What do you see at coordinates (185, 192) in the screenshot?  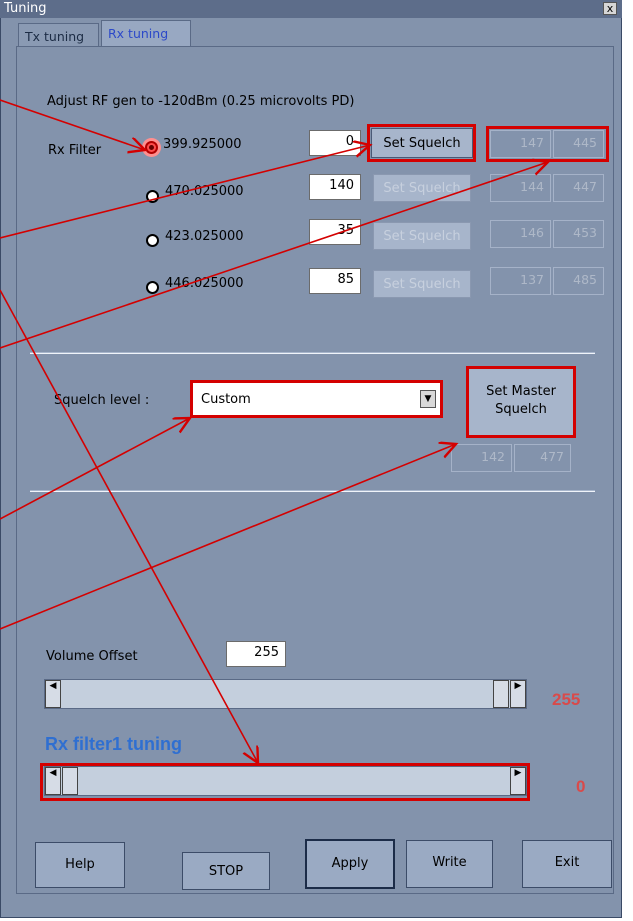 I see `arrow-to-set-squelch` at bounding box center [185, 192].